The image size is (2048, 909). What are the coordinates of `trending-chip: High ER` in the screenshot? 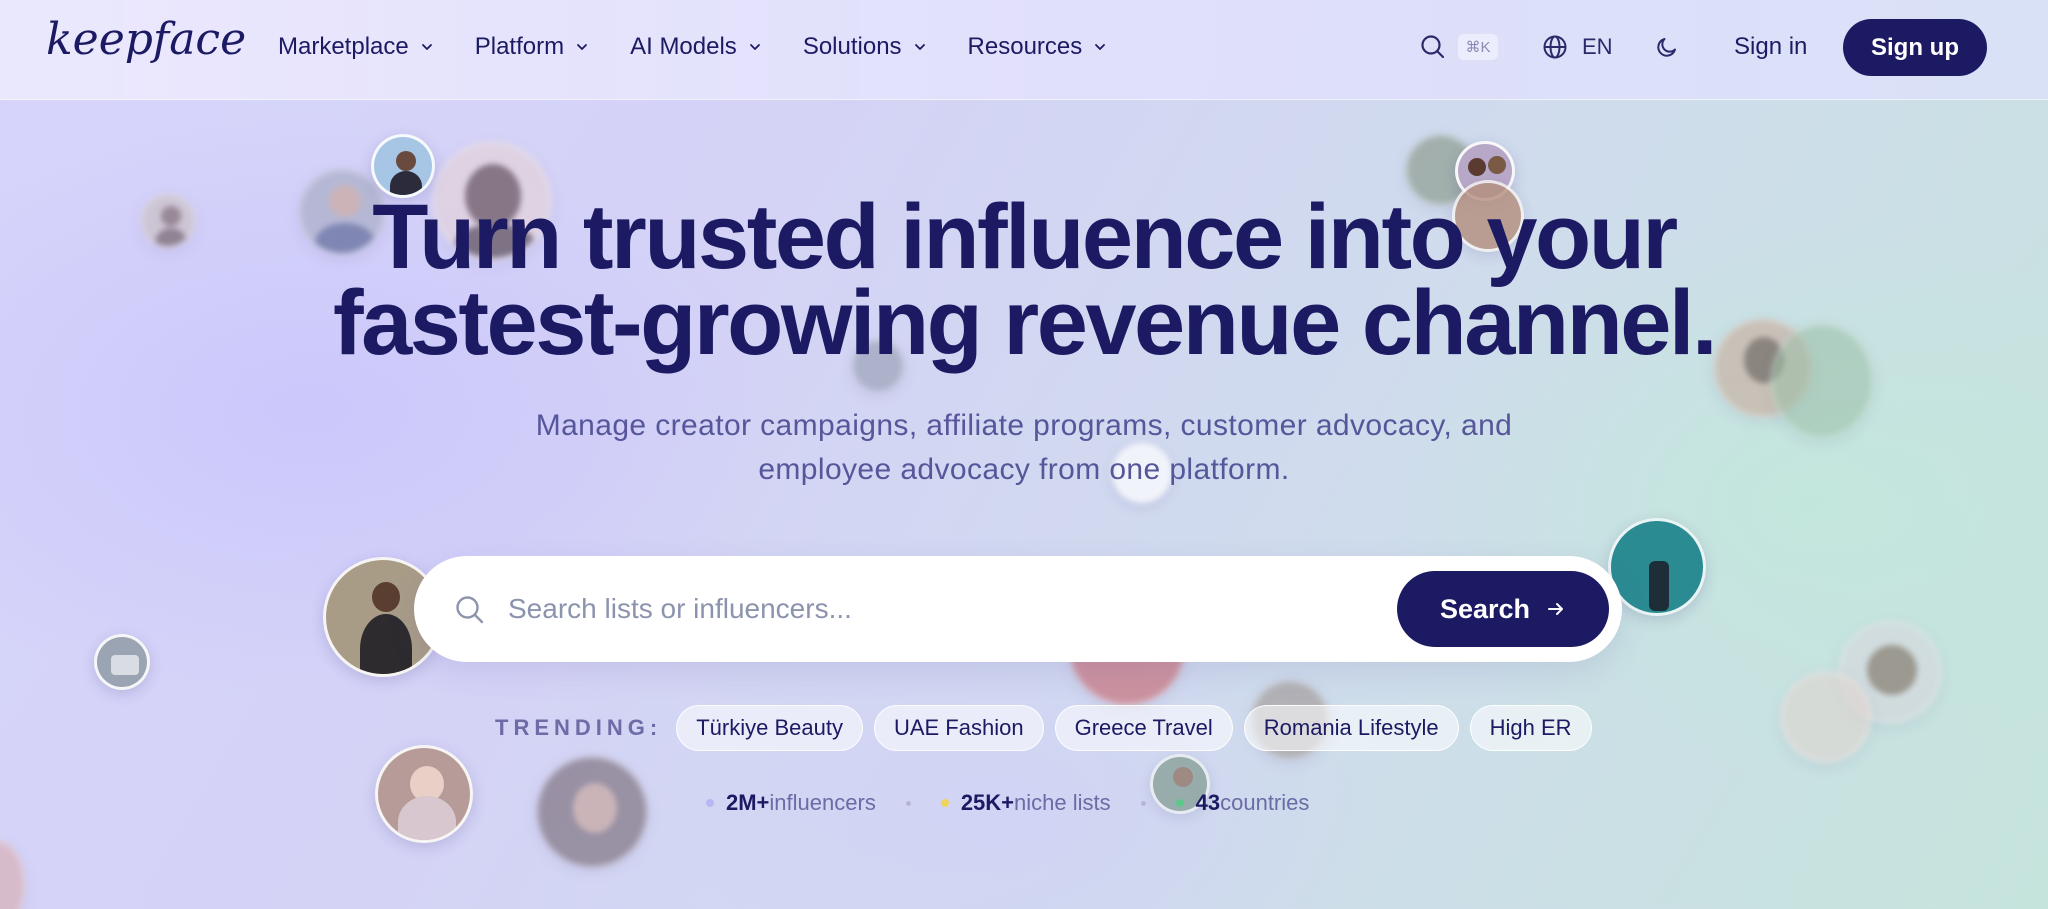 It's located at (1530, 728).